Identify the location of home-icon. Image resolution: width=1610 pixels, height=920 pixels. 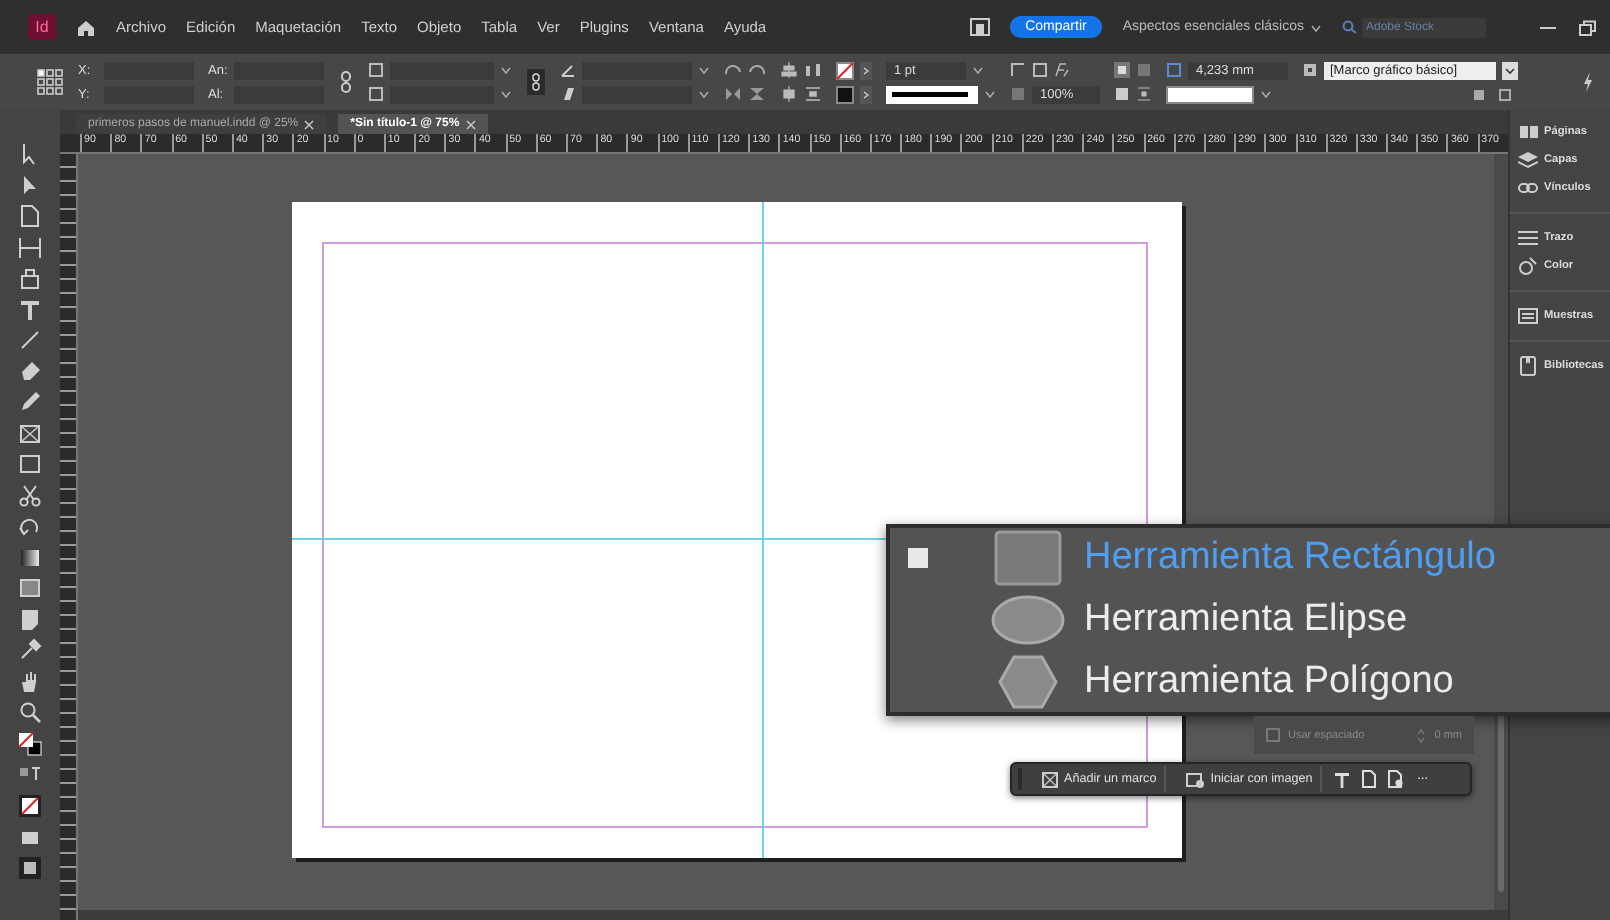
(86, 27).